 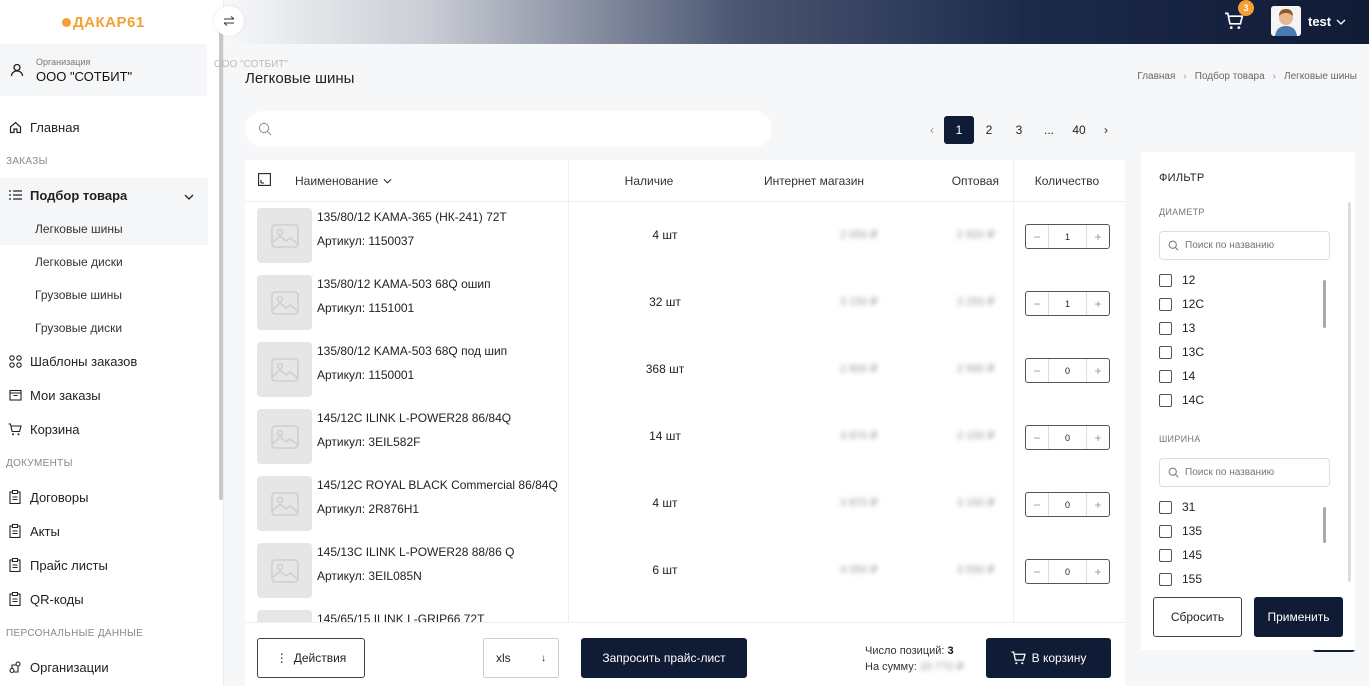 What do you see at coordinates (1019, 130) in the screenshot?
I see `page-3: 3` at bounding box center [1019, 130].